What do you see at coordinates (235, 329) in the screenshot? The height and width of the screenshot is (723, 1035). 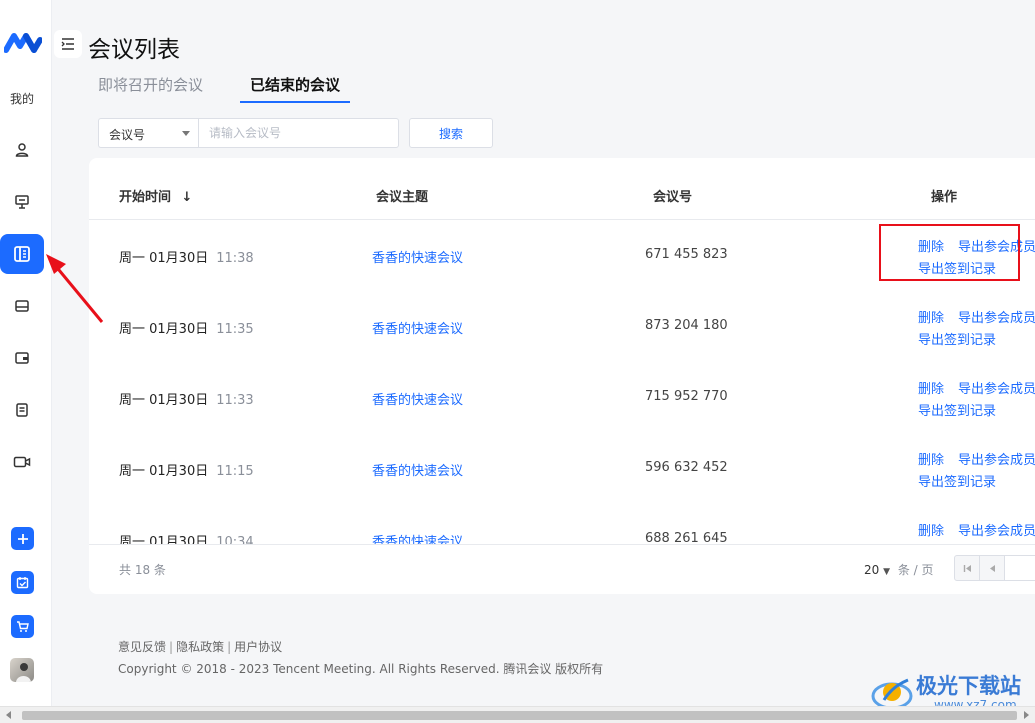 I see `start-time: 11:35` at bounding box center [235, 329].